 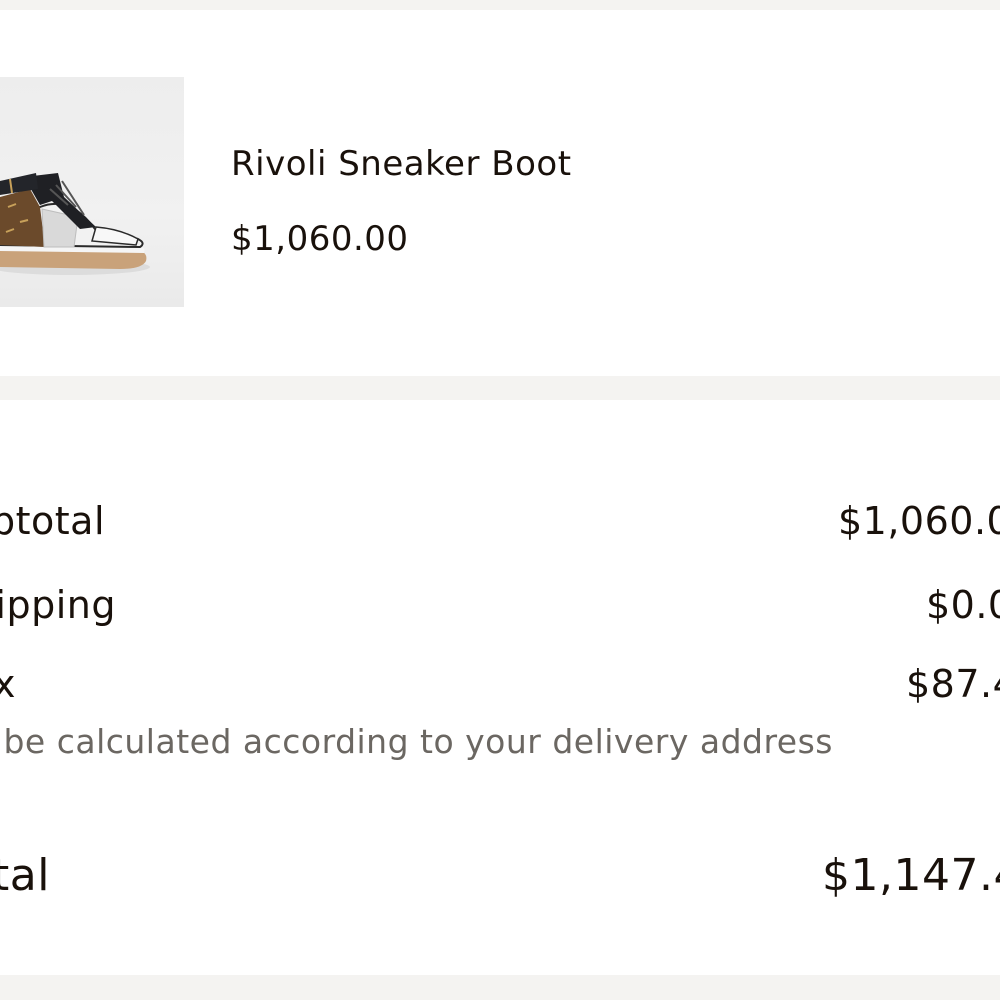 I want to click on product-thumbnail, so click(x=92, y=192).